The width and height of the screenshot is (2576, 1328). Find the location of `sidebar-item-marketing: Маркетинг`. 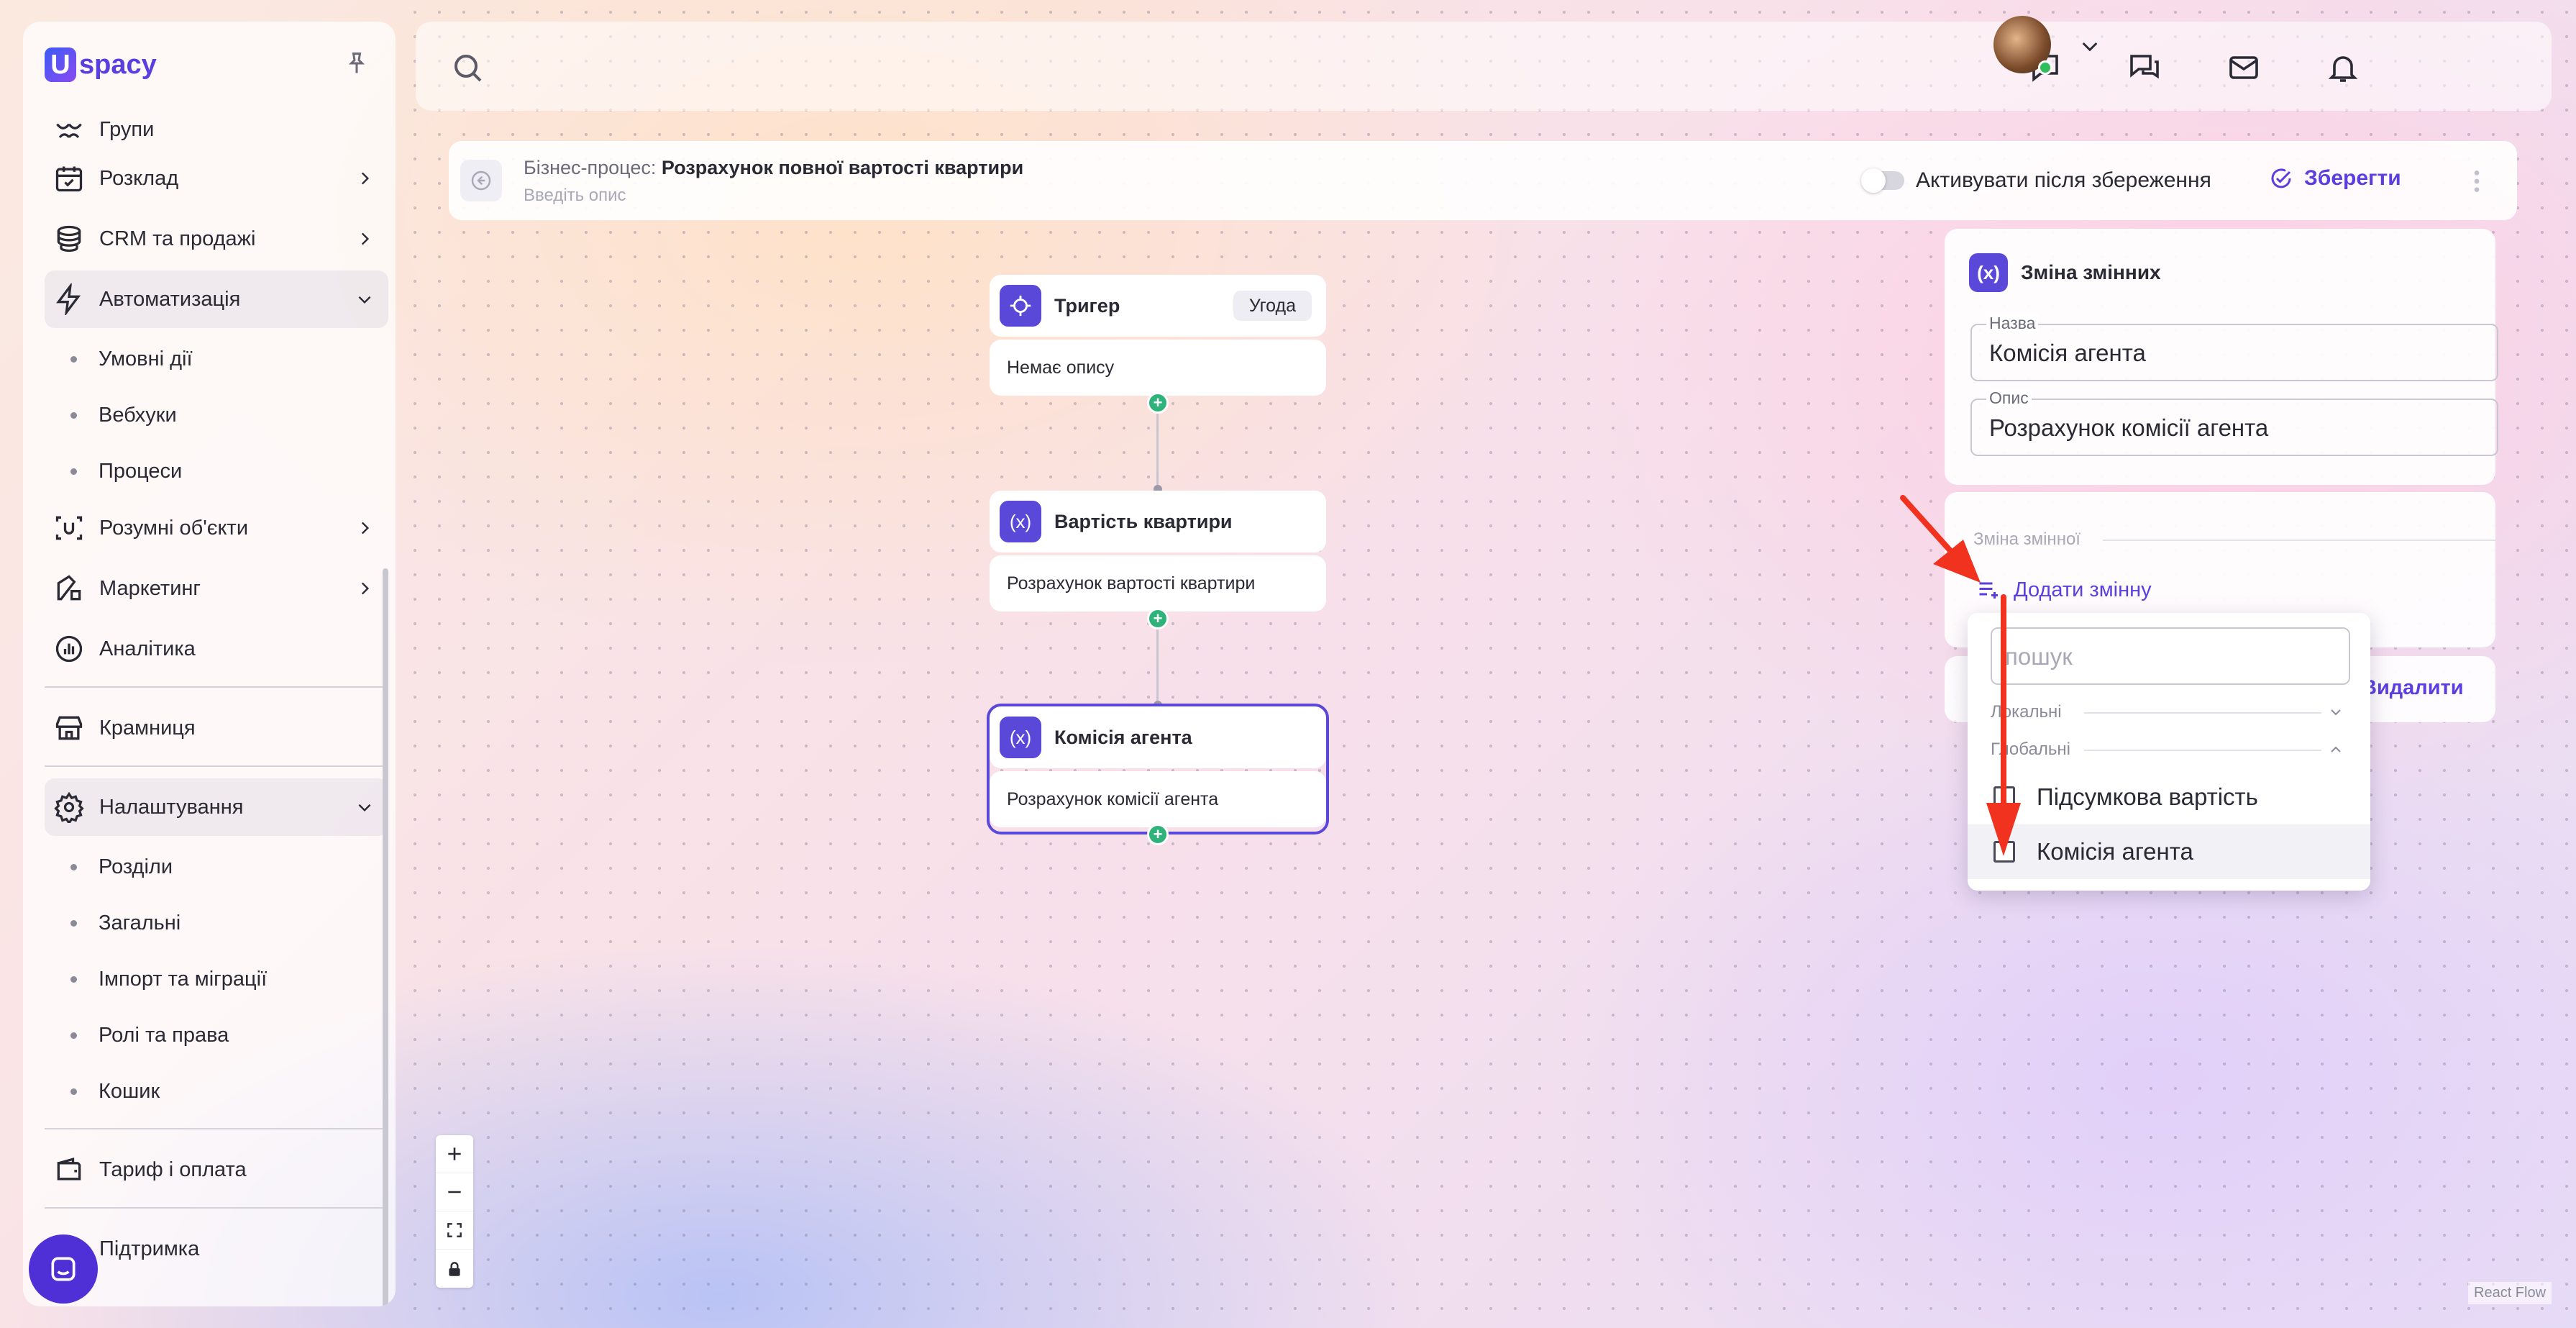

sidebar-item-marketing: Маркетинг is located at coordinates (216, 588).